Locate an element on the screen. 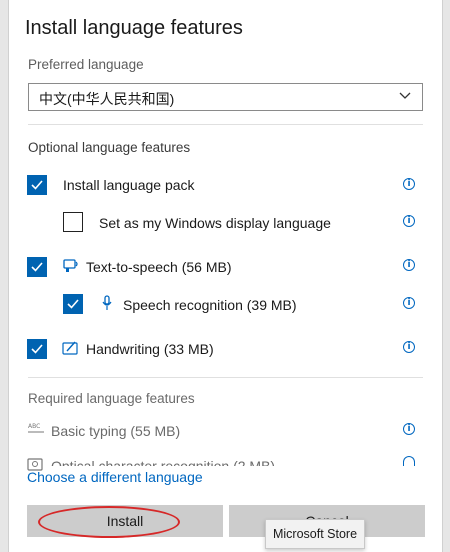 This screenshot has width=450, height=552. preferred-language-label: Preferred language is located at coordinates (86, 64).